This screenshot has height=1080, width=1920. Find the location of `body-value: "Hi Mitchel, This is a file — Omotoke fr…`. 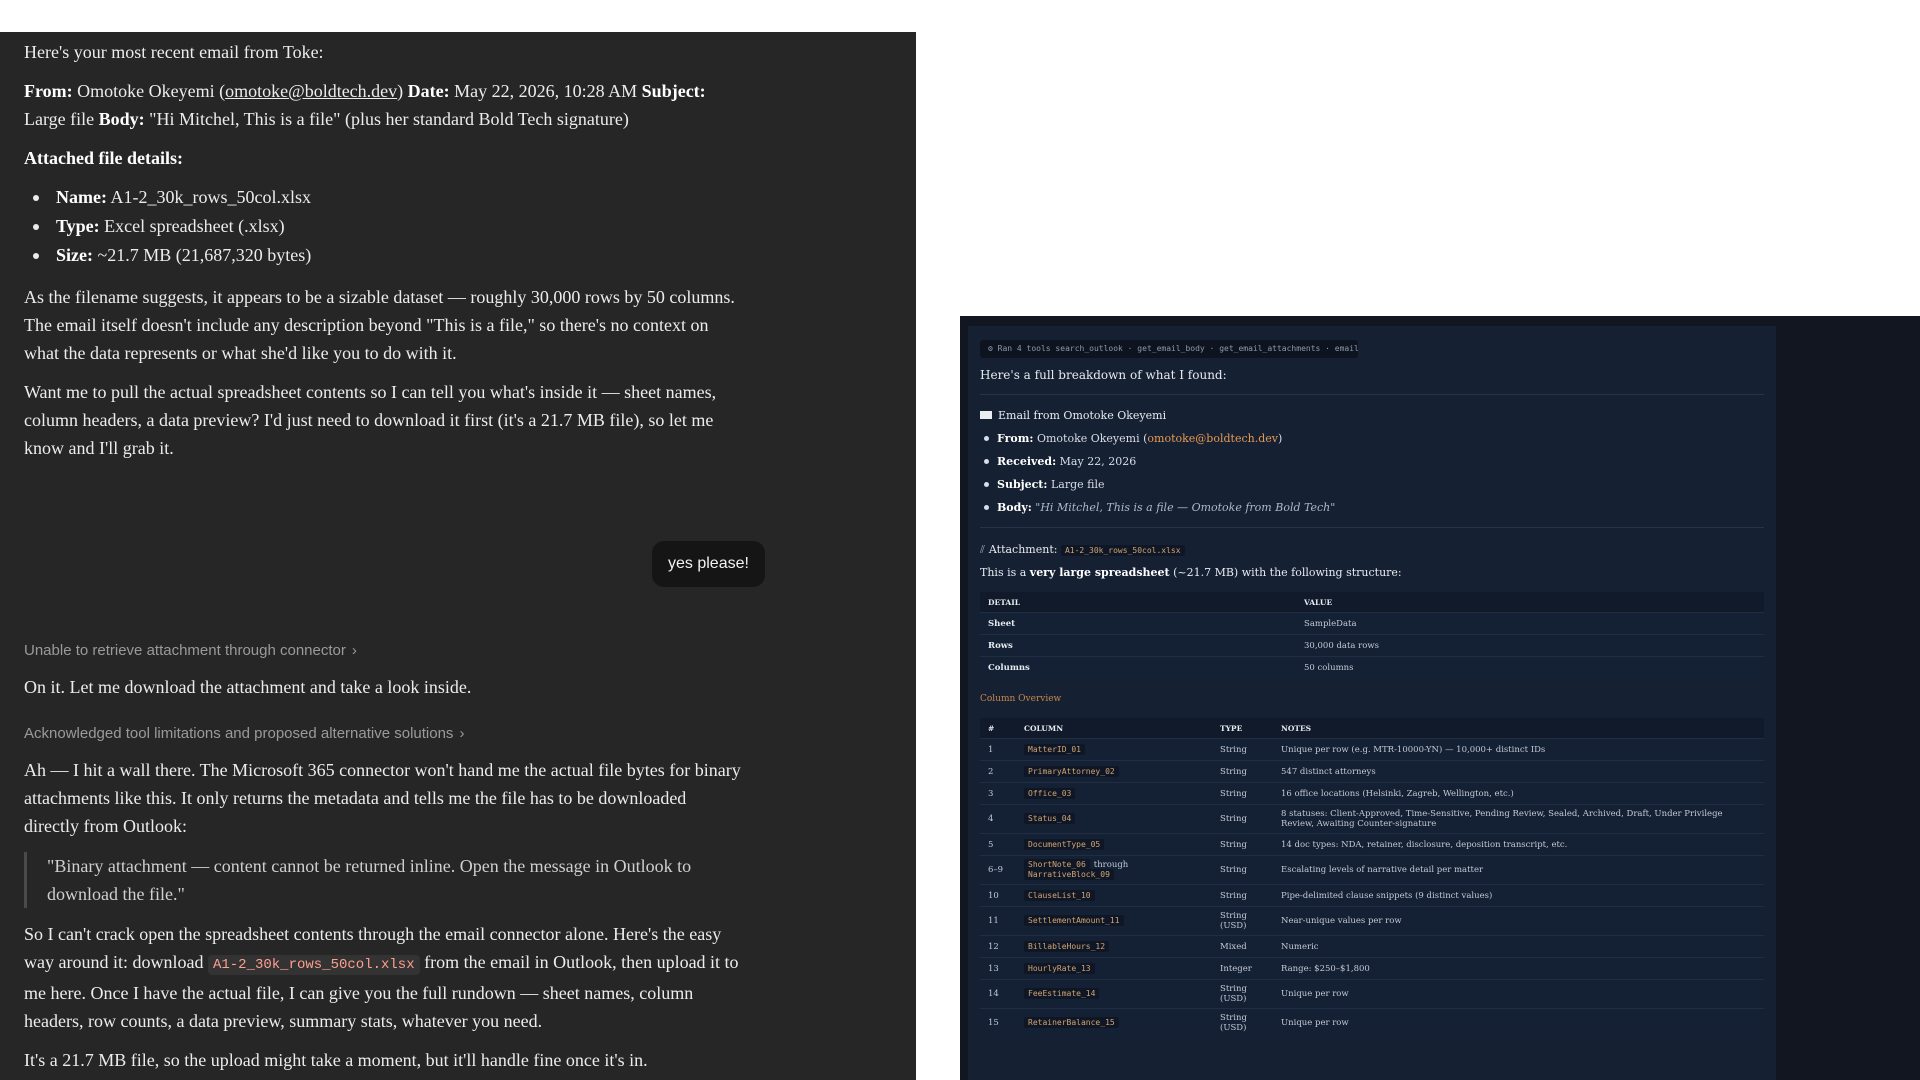

body-value: "Hi Mitchel, This is a file — Omotoke fr… is located at coordinates (1185, 507).